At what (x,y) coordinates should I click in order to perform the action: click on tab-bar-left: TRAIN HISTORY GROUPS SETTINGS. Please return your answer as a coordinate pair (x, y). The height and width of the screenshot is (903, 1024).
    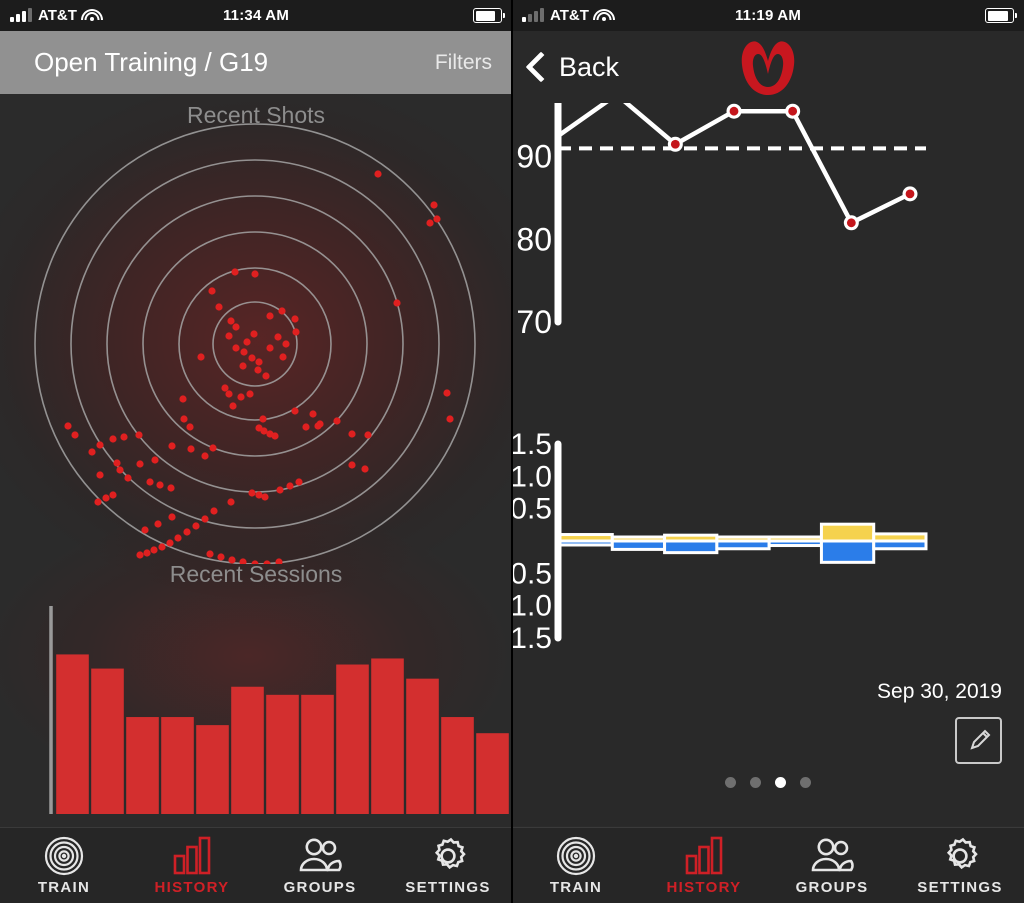
    Looking at the image, I should click on (256, 865).